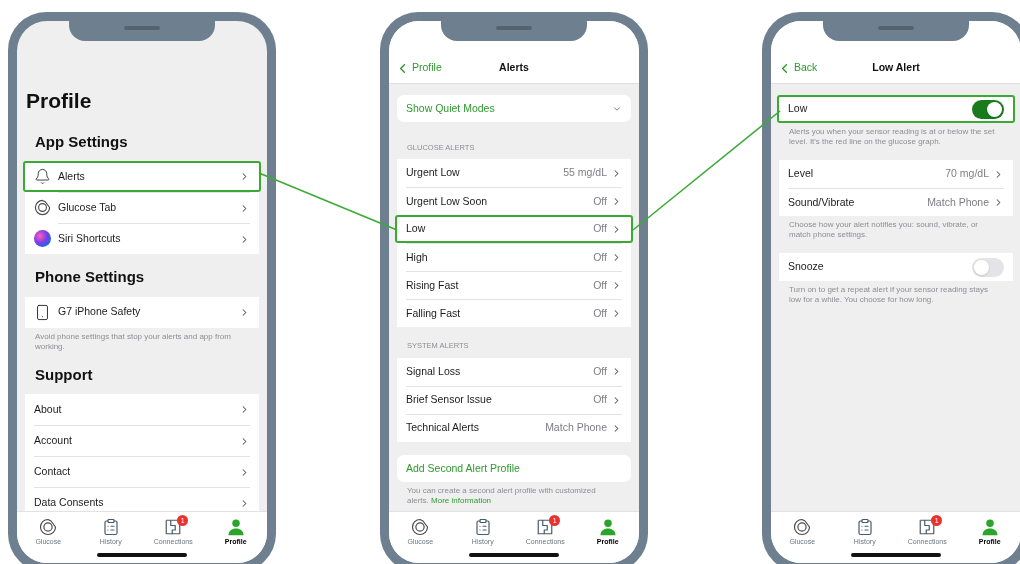  What do you see at coordinates (90, 239) in the screenshot?
I see `row-label: Siri Shortcuts` at bounding box center [90, 239].